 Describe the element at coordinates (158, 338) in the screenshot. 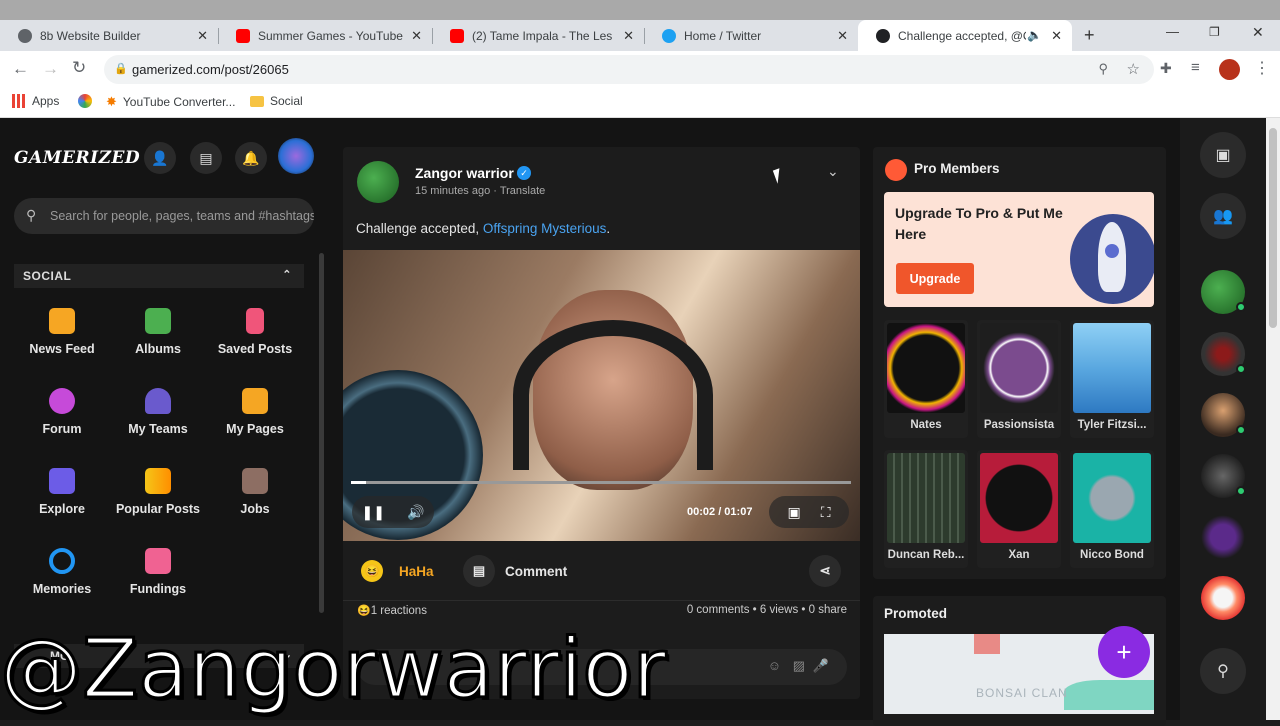

I see `nav-albums: Albums` at that location.